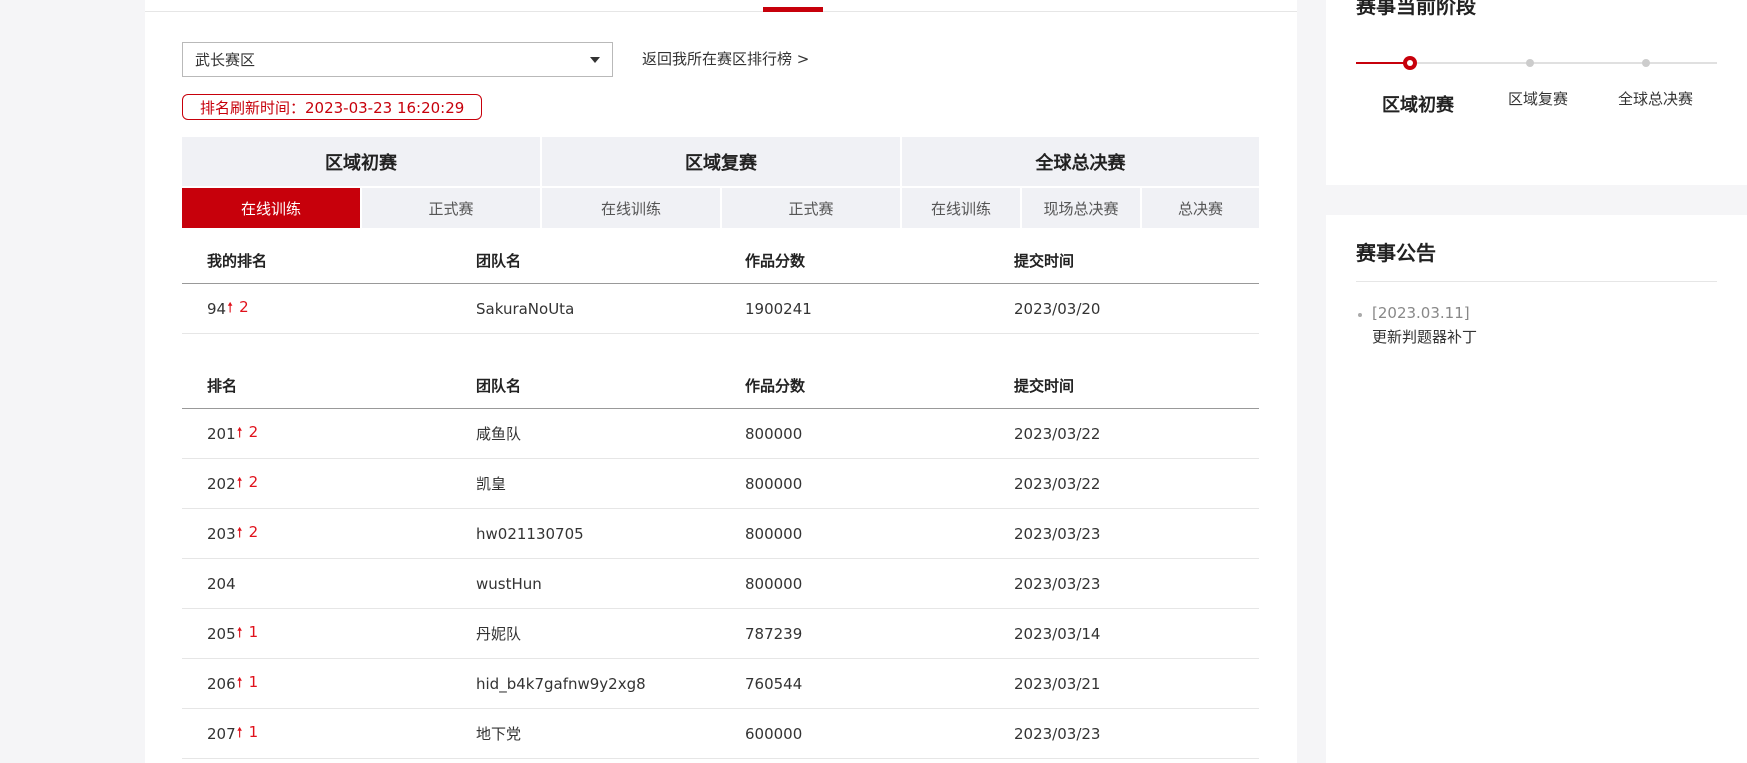 This screenshot has width=1747, height=763. I want to click on rank-value: 207, so click(221, 733).